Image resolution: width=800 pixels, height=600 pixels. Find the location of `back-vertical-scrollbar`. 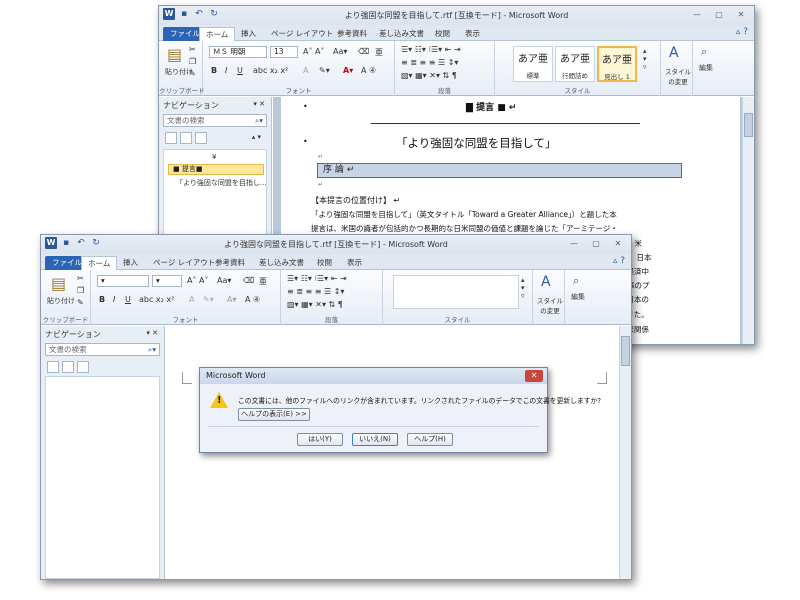

back-vertical-scrollbar is located at coordinates (748, 220).